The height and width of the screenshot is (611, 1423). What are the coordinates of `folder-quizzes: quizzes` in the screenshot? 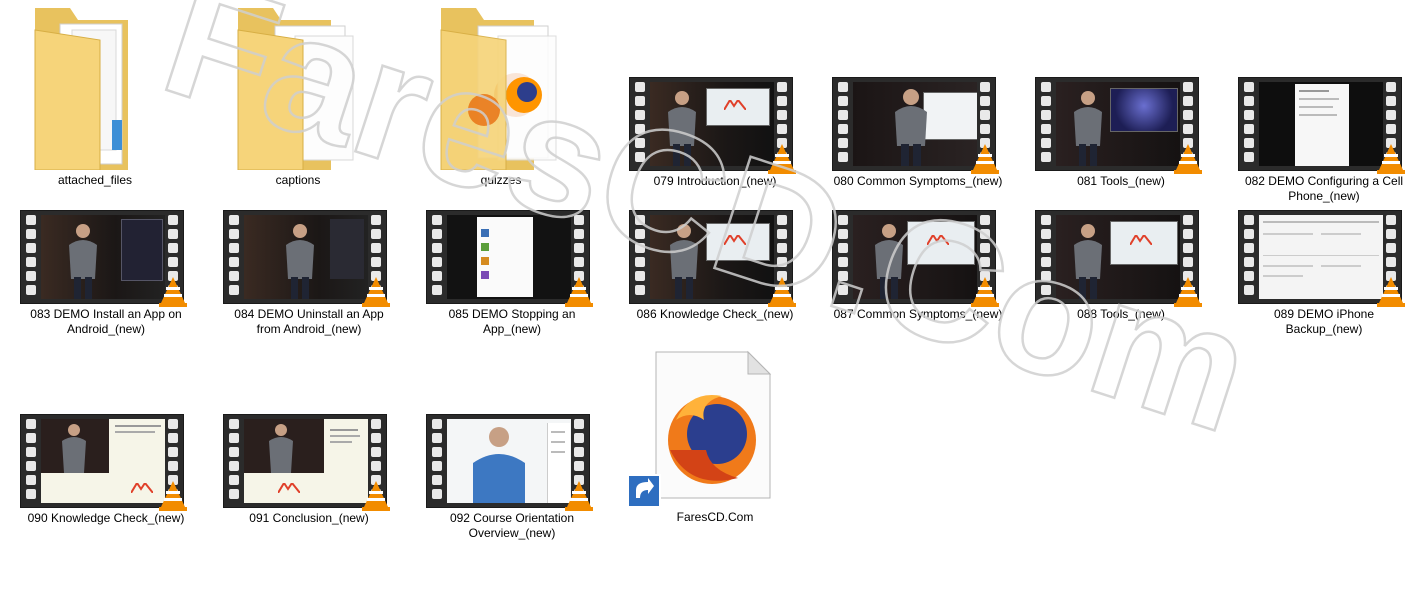 It's located at (501, 93).